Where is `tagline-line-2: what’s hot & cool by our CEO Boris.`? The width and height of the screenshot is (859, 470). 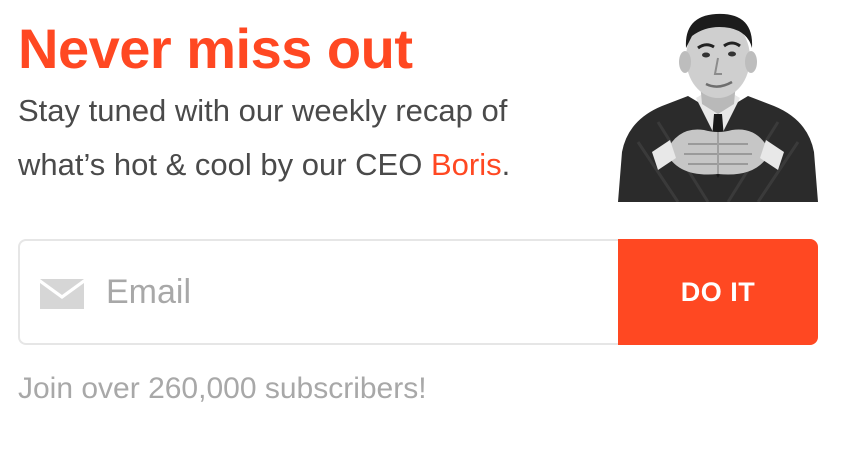 tagline-line-2: what’s hot & cool by our CEO Boris. is located at coordinates (318, 165).